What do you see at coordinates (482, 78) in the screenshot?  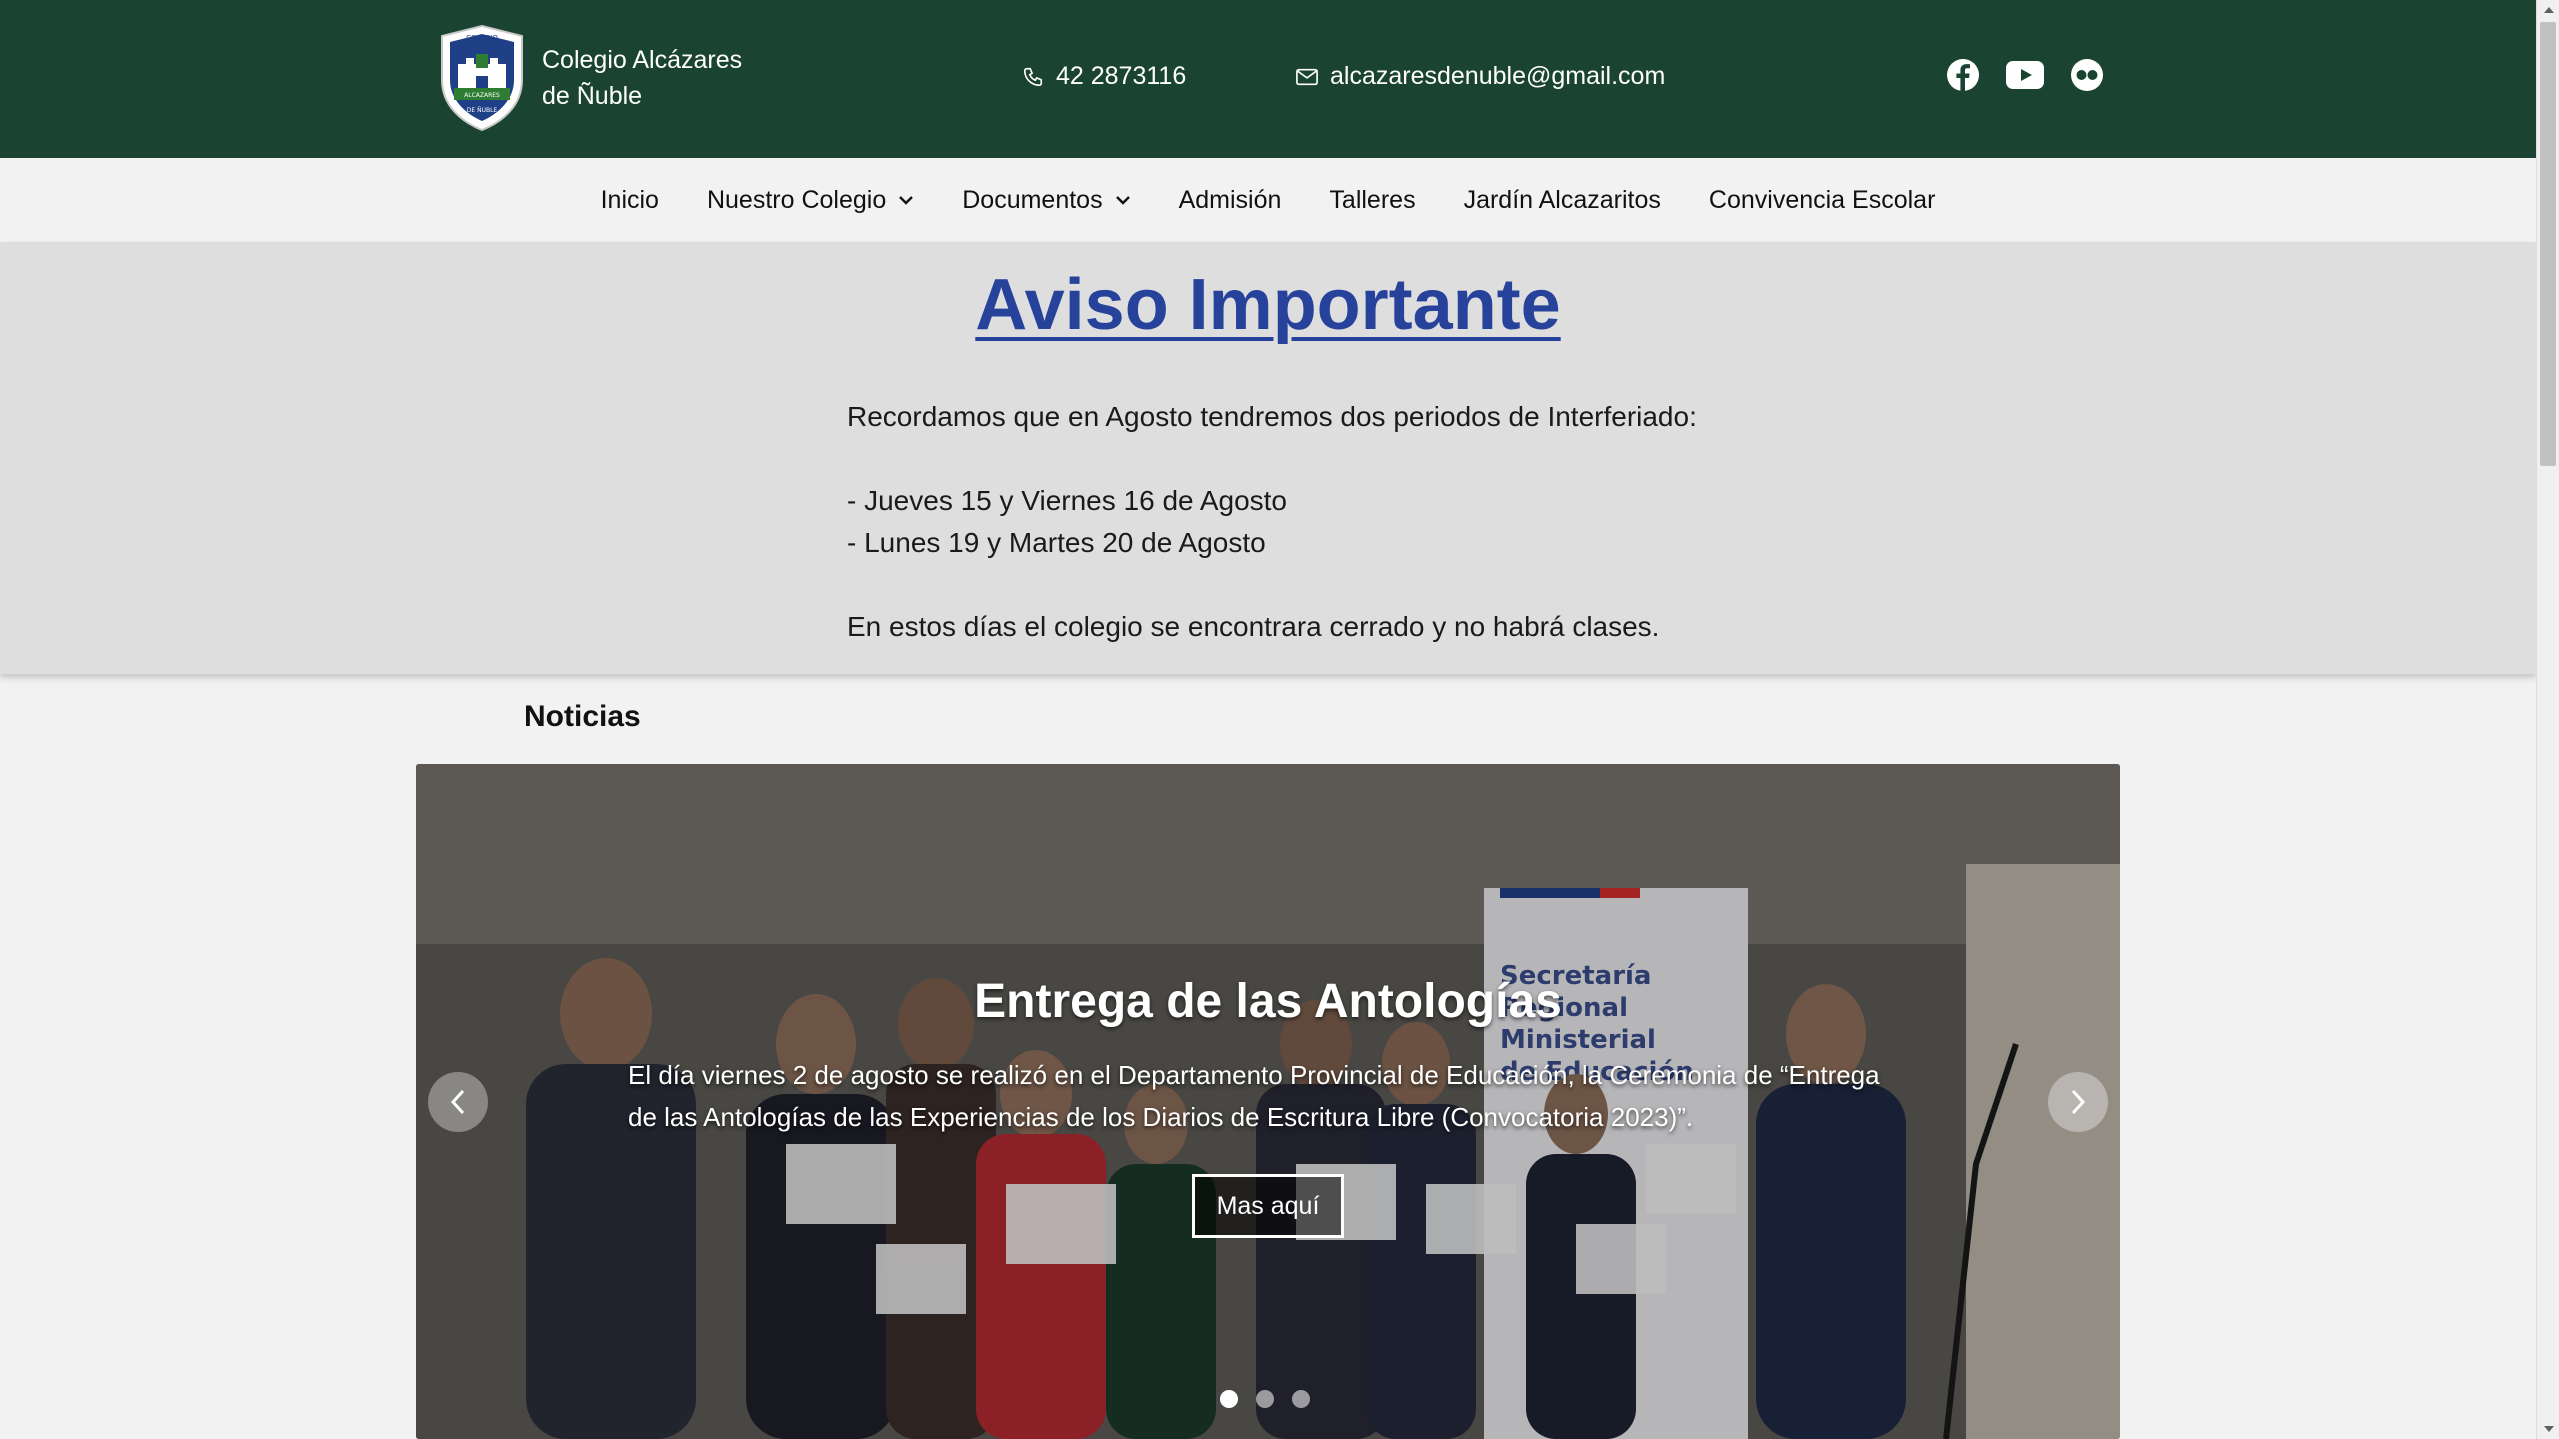 I see `school-crest-logo: ALCAZARES COLEGIO DE ÑUBLE` at bounding box center [482, 78].